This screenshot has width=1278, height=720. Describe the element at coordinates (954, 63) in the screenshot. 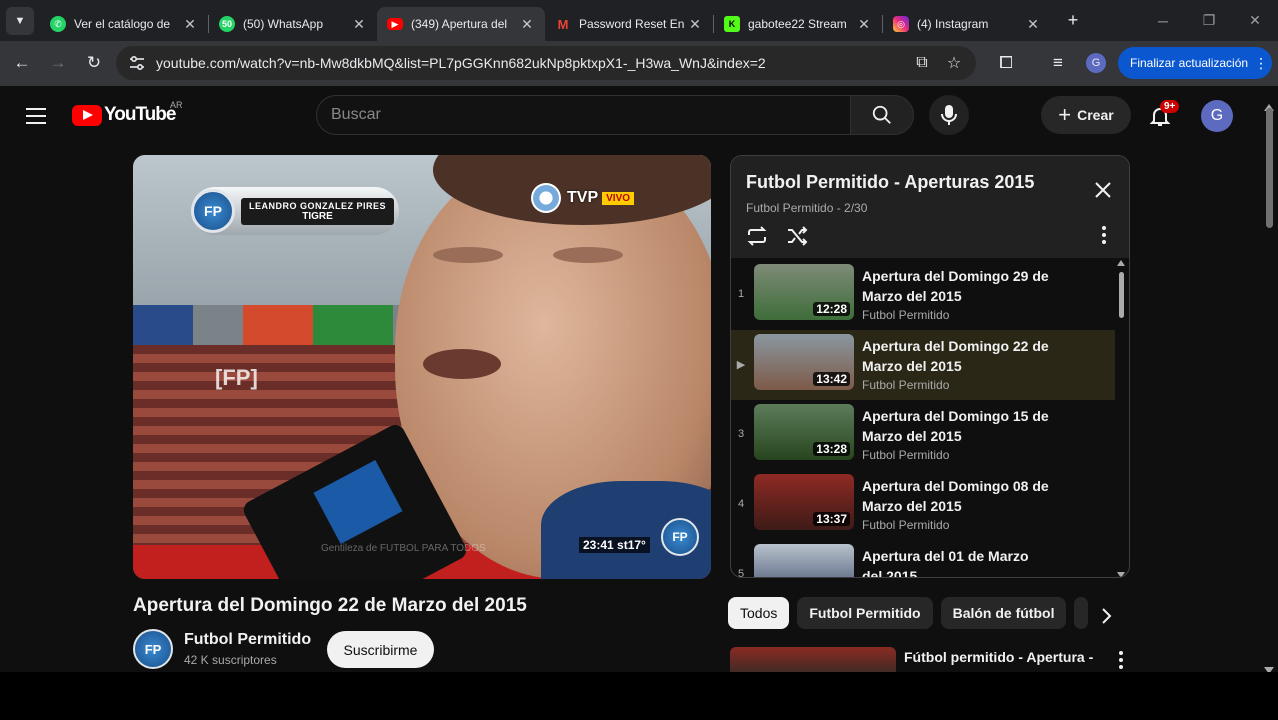

I see `bookmark-star-icon: ☆` at that location.